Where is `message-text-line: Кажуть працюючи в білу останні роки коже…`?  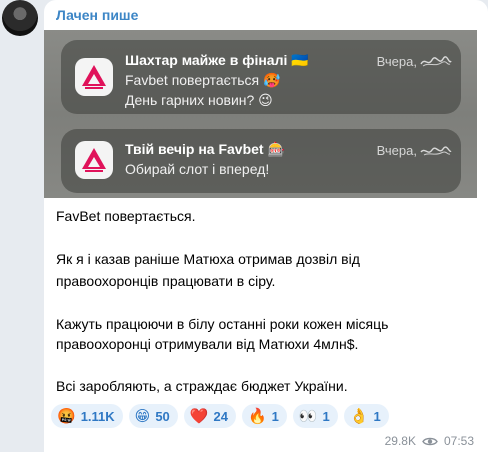
message-text-line: Кажуть працюючи в білу останні роки коже… is located at coordinates (222, 324).